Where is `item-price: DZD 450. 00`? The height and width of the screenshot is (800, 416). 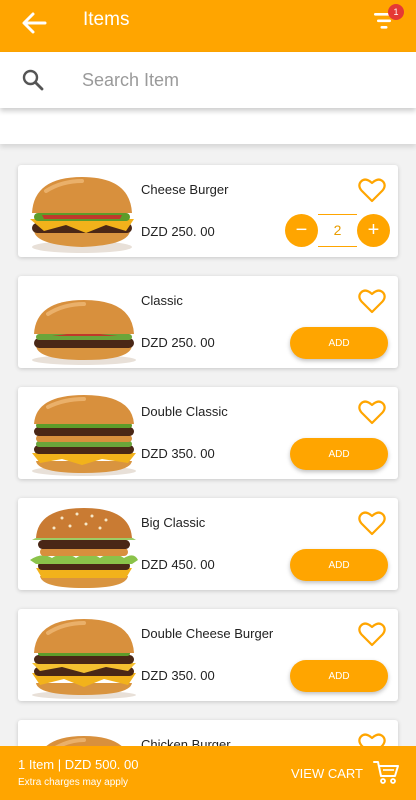
item-price: DZD 450. 00 is located at coordinates (178, 564).